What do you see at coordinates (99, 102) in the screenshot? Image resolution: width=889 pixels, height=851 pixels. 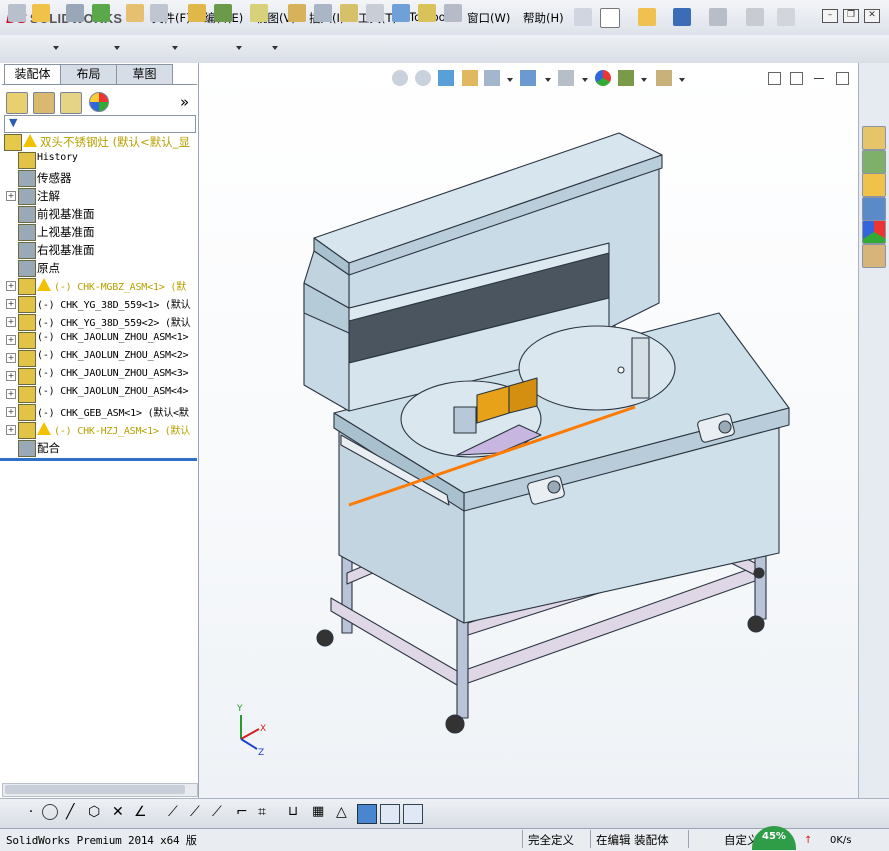 I see `display-manager-icon` at bounding box center [99, 102].